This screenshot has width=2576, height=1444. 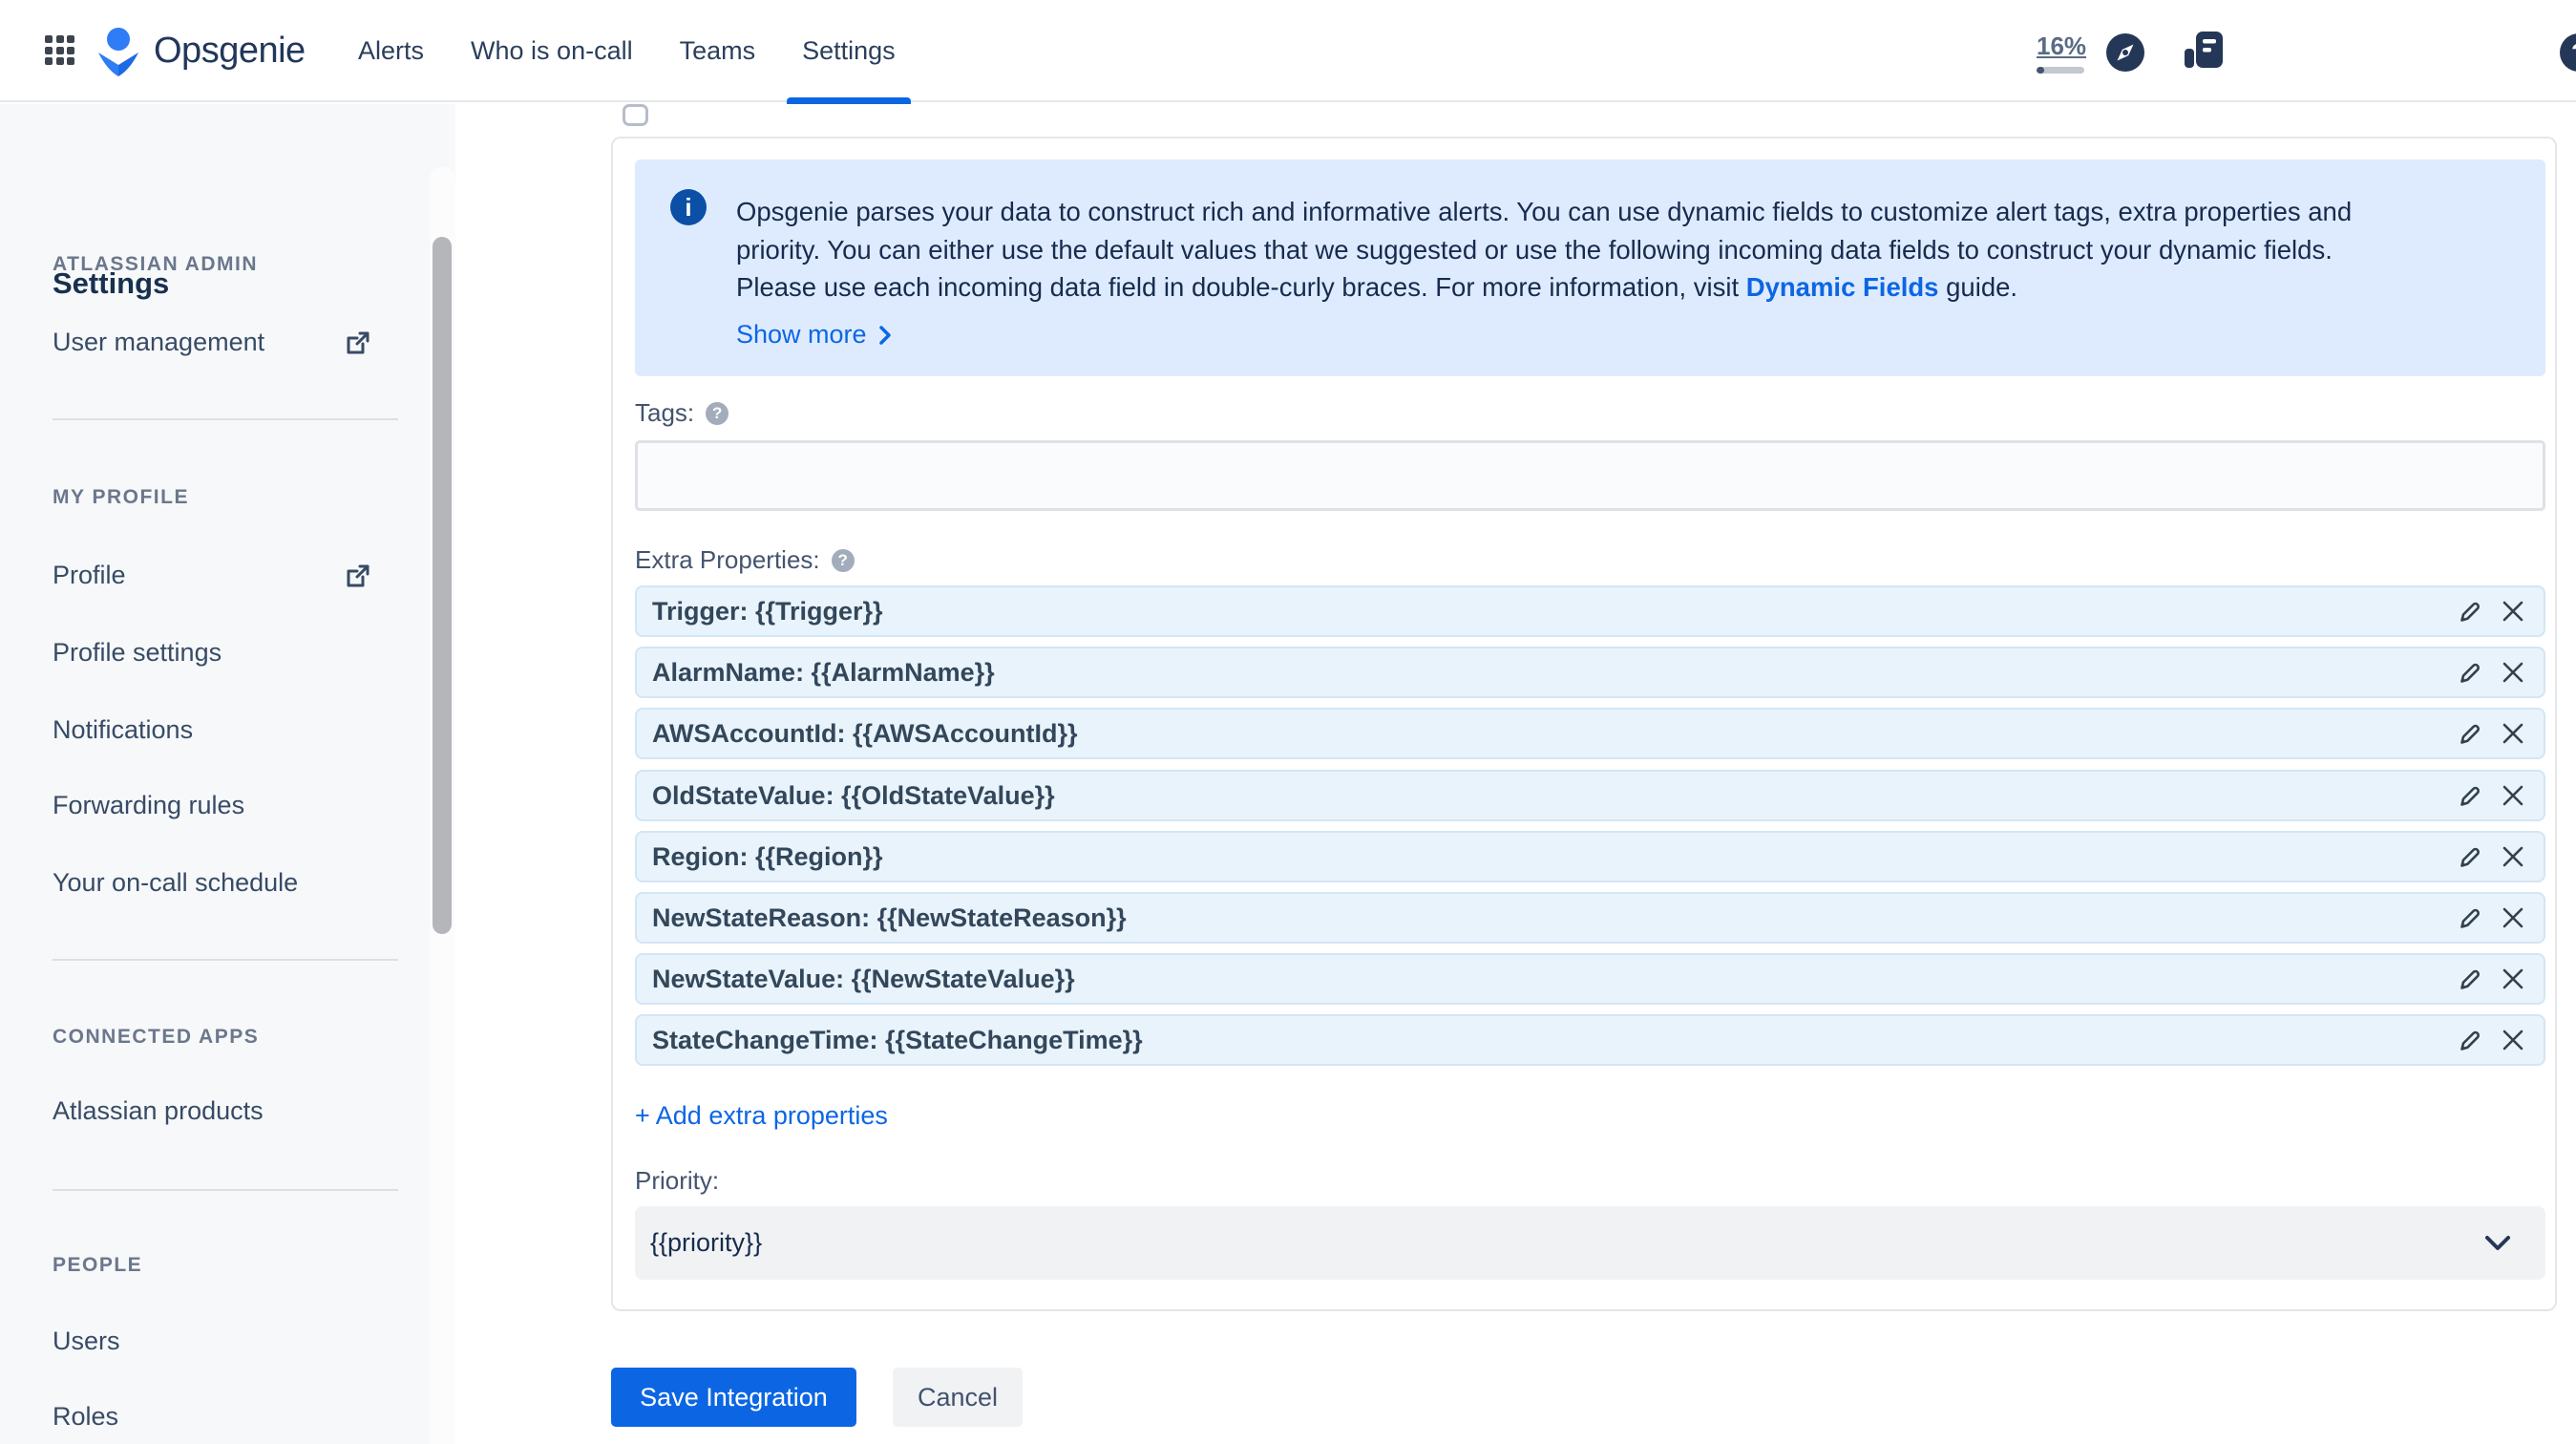 I want to click on cancel-button: Cancel, so click(x=958, y=1397).